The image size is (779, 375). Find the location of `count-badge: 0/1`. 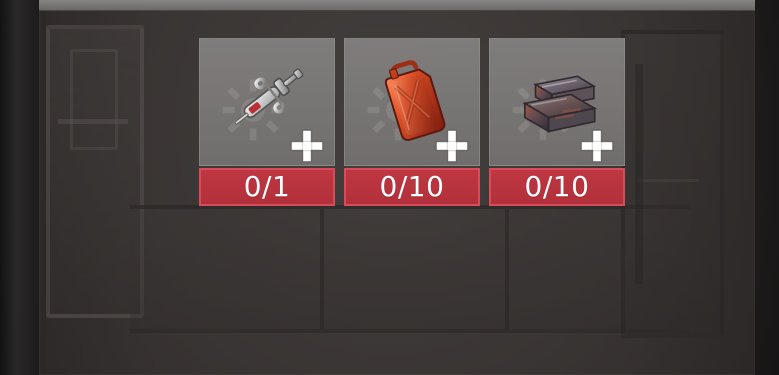

count-badge: 0/1 is located at coordinates (267, 187).